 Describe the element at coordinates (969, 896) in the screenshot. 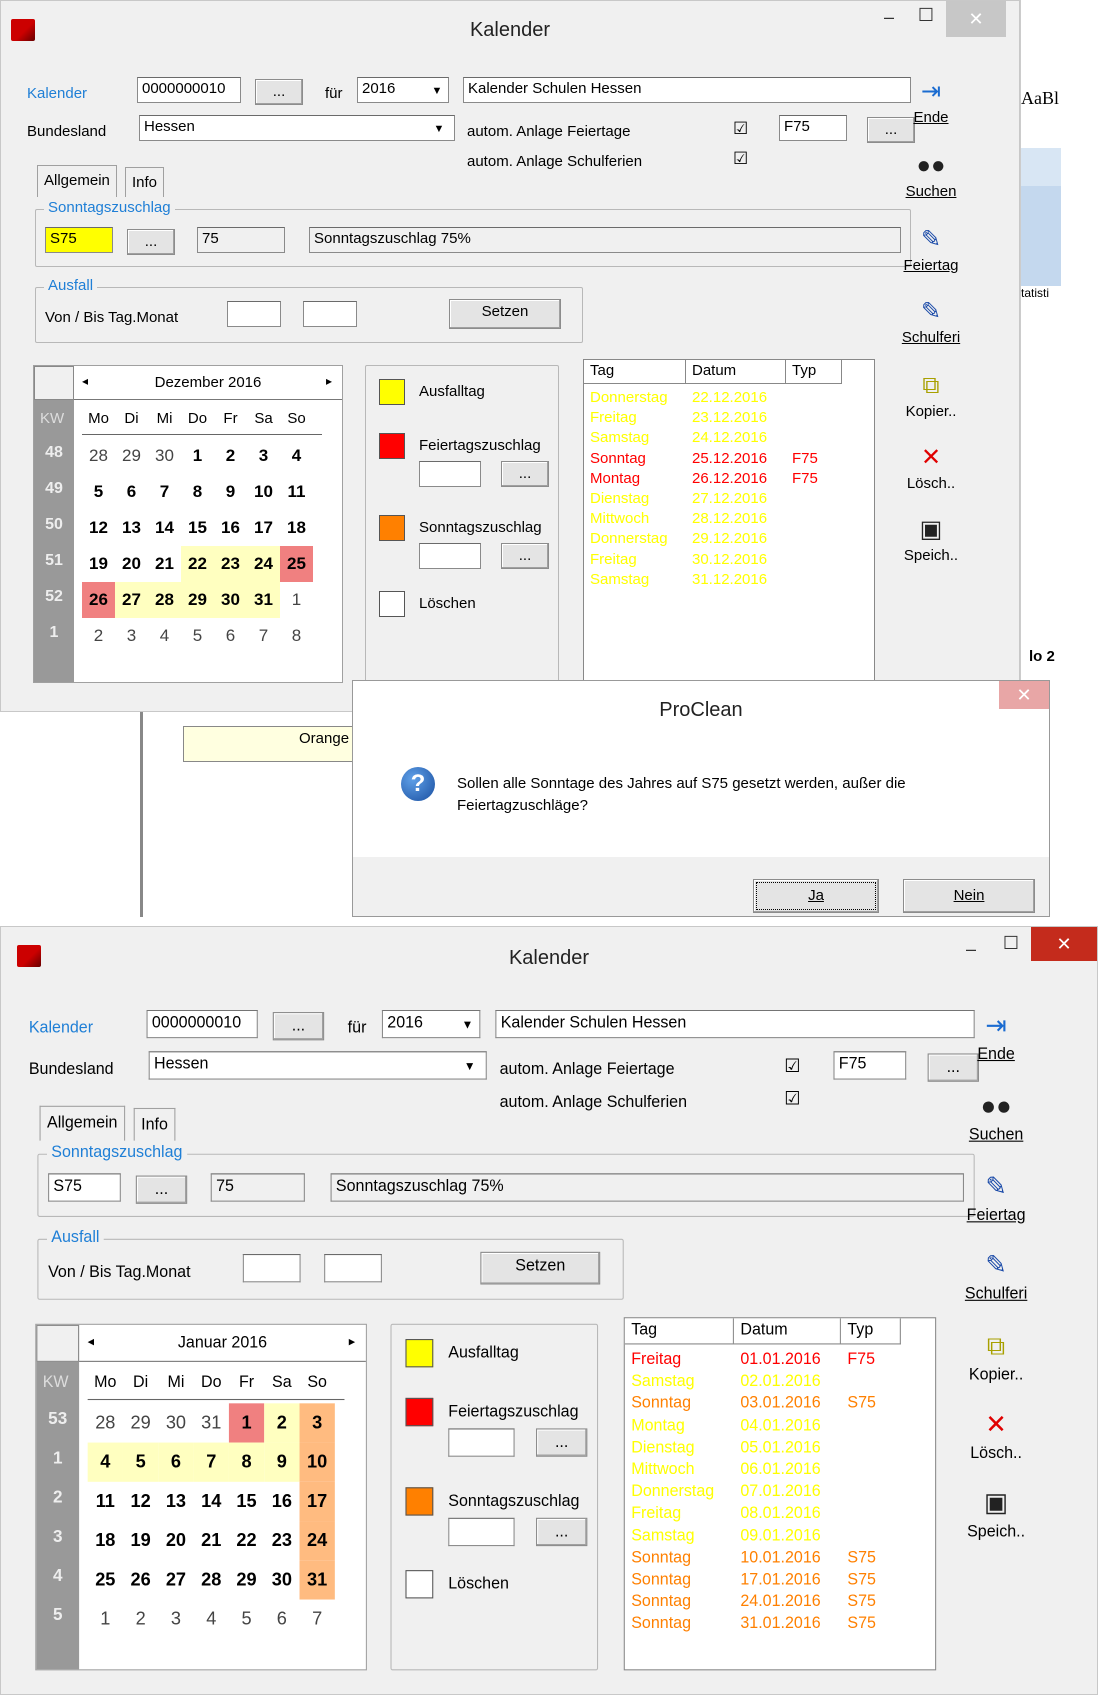

I see `no-button: Nein` at that location.